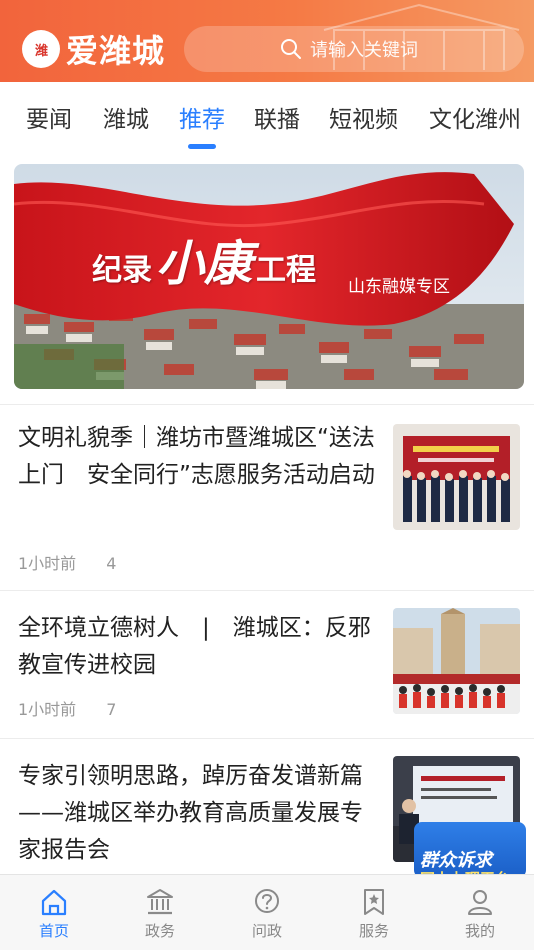  I want to click on tab-duanshipin: 短视频, so click(363, 117).